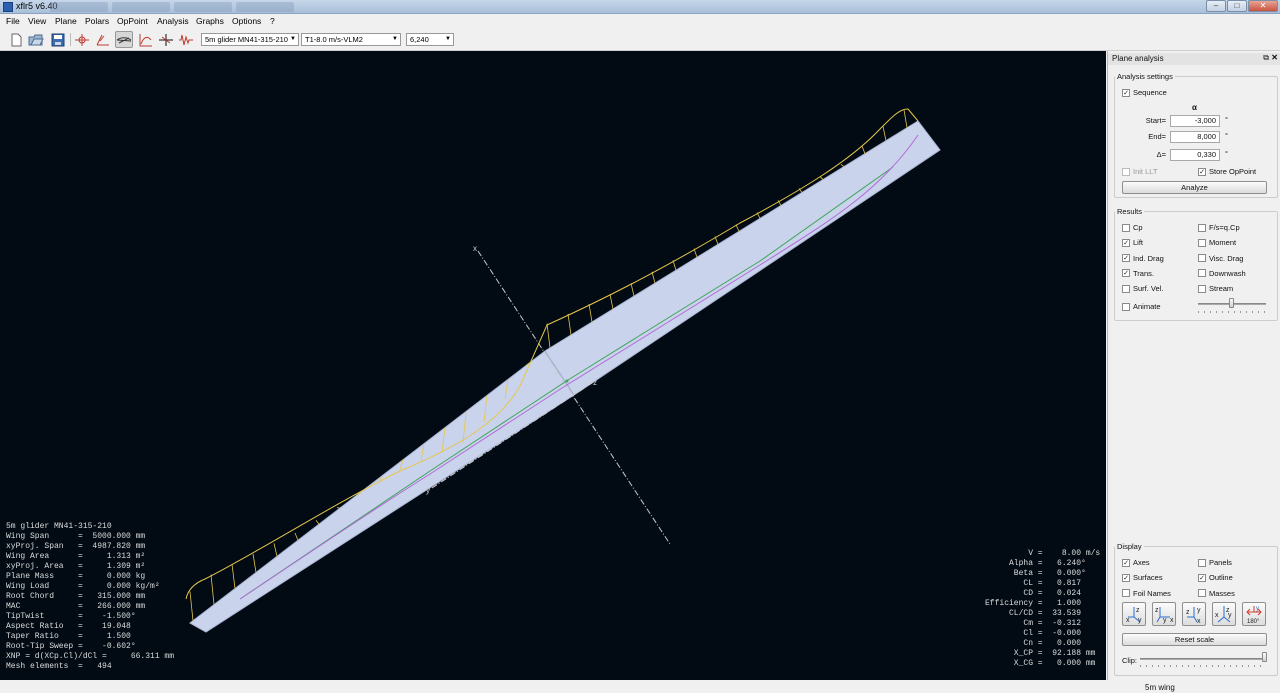 The height and width of the screenshot is (693, 1280). What do you see at coordinates (1227, 171) in the screenshot?
I see `store-oppoint-checkbox: ✓ Store OpPoint` at bounding box center [1227, 171].